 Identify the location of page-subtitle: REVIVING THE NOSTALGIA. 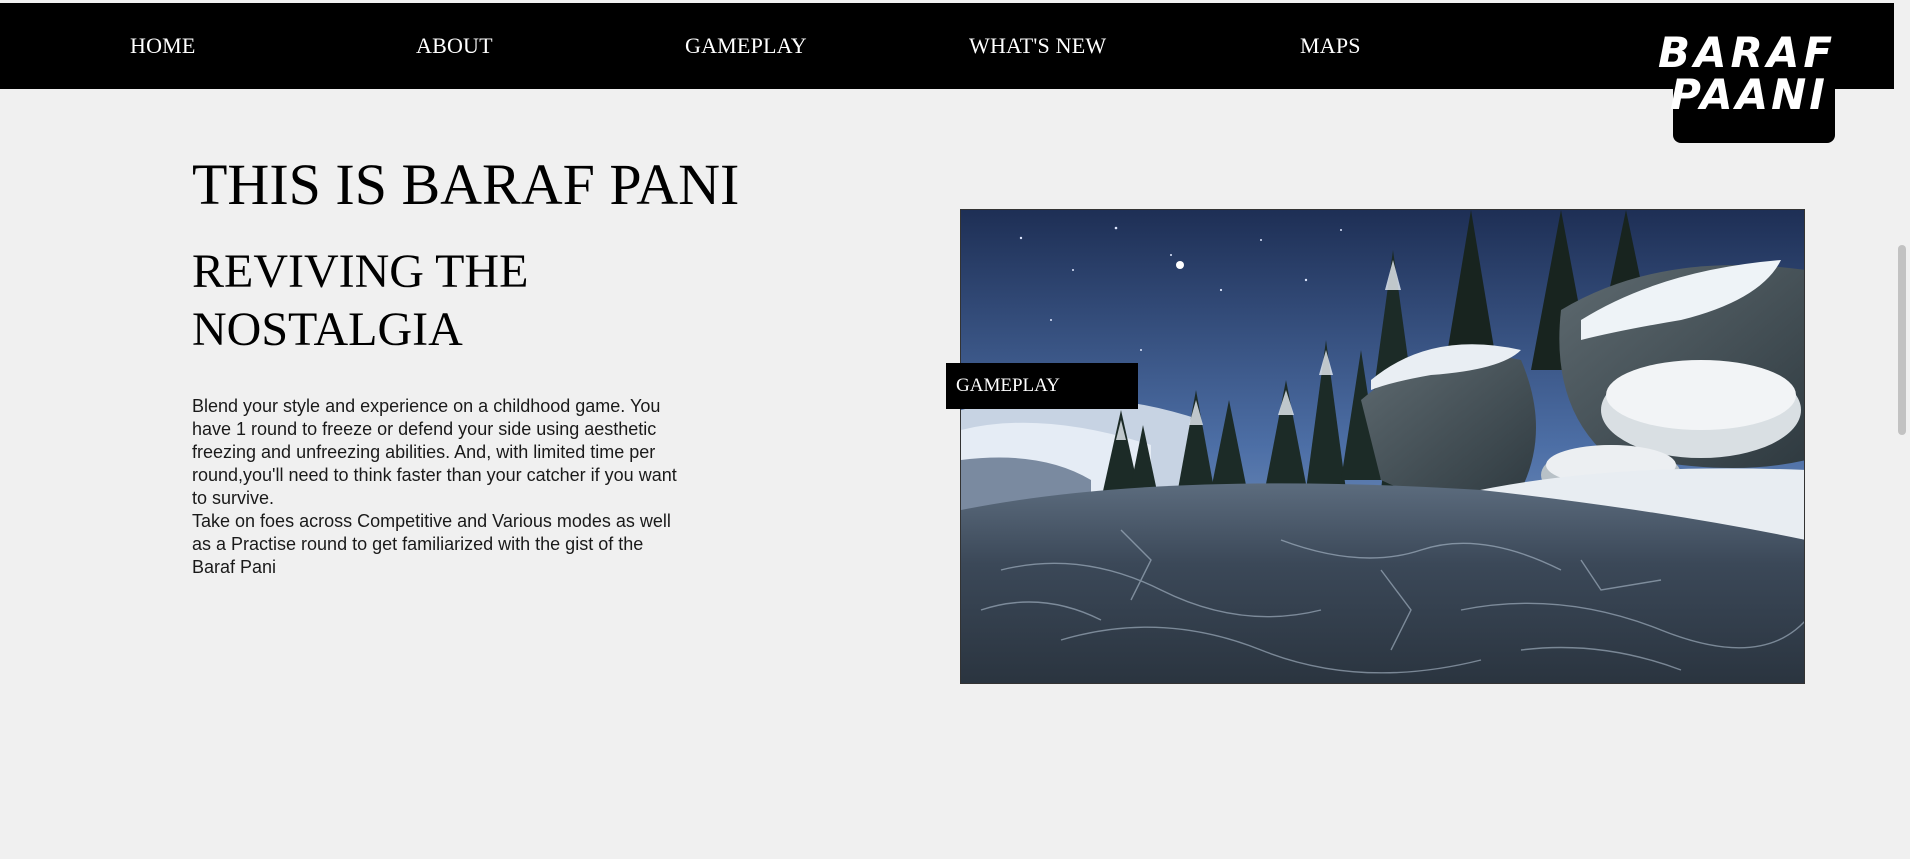
(360, 300).